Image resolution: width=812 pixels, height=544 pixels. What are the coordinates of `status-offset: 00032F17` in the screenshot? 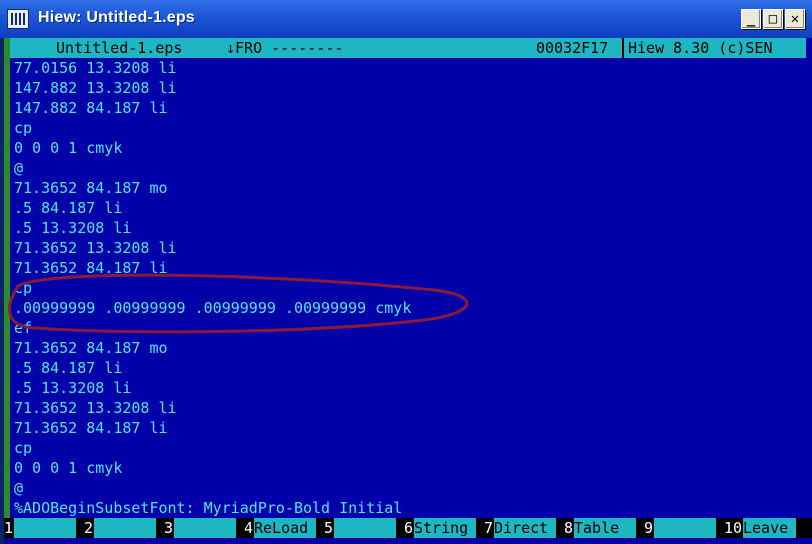 It's located at (572, 48).